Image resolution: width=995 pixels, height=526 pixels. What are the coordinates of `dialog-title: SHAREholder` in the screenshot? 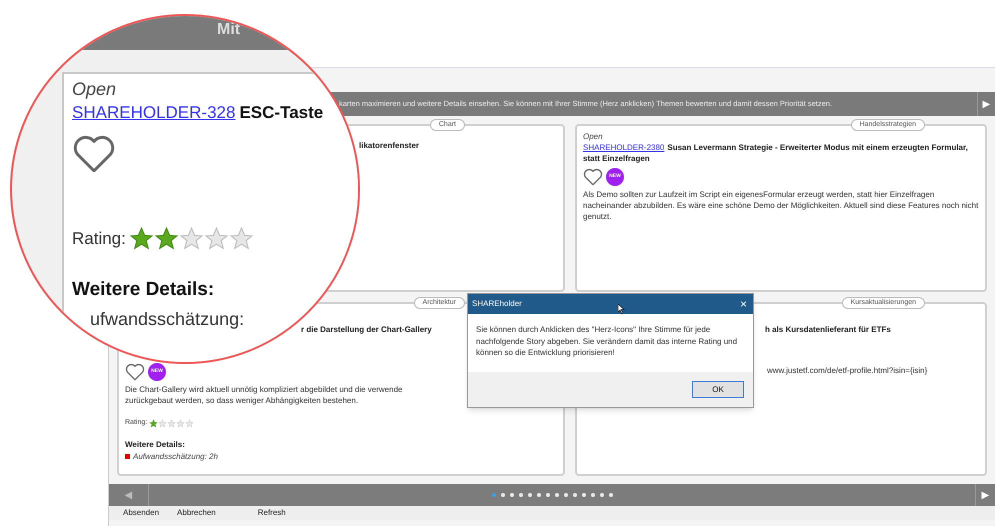 It's located at (497, 304).